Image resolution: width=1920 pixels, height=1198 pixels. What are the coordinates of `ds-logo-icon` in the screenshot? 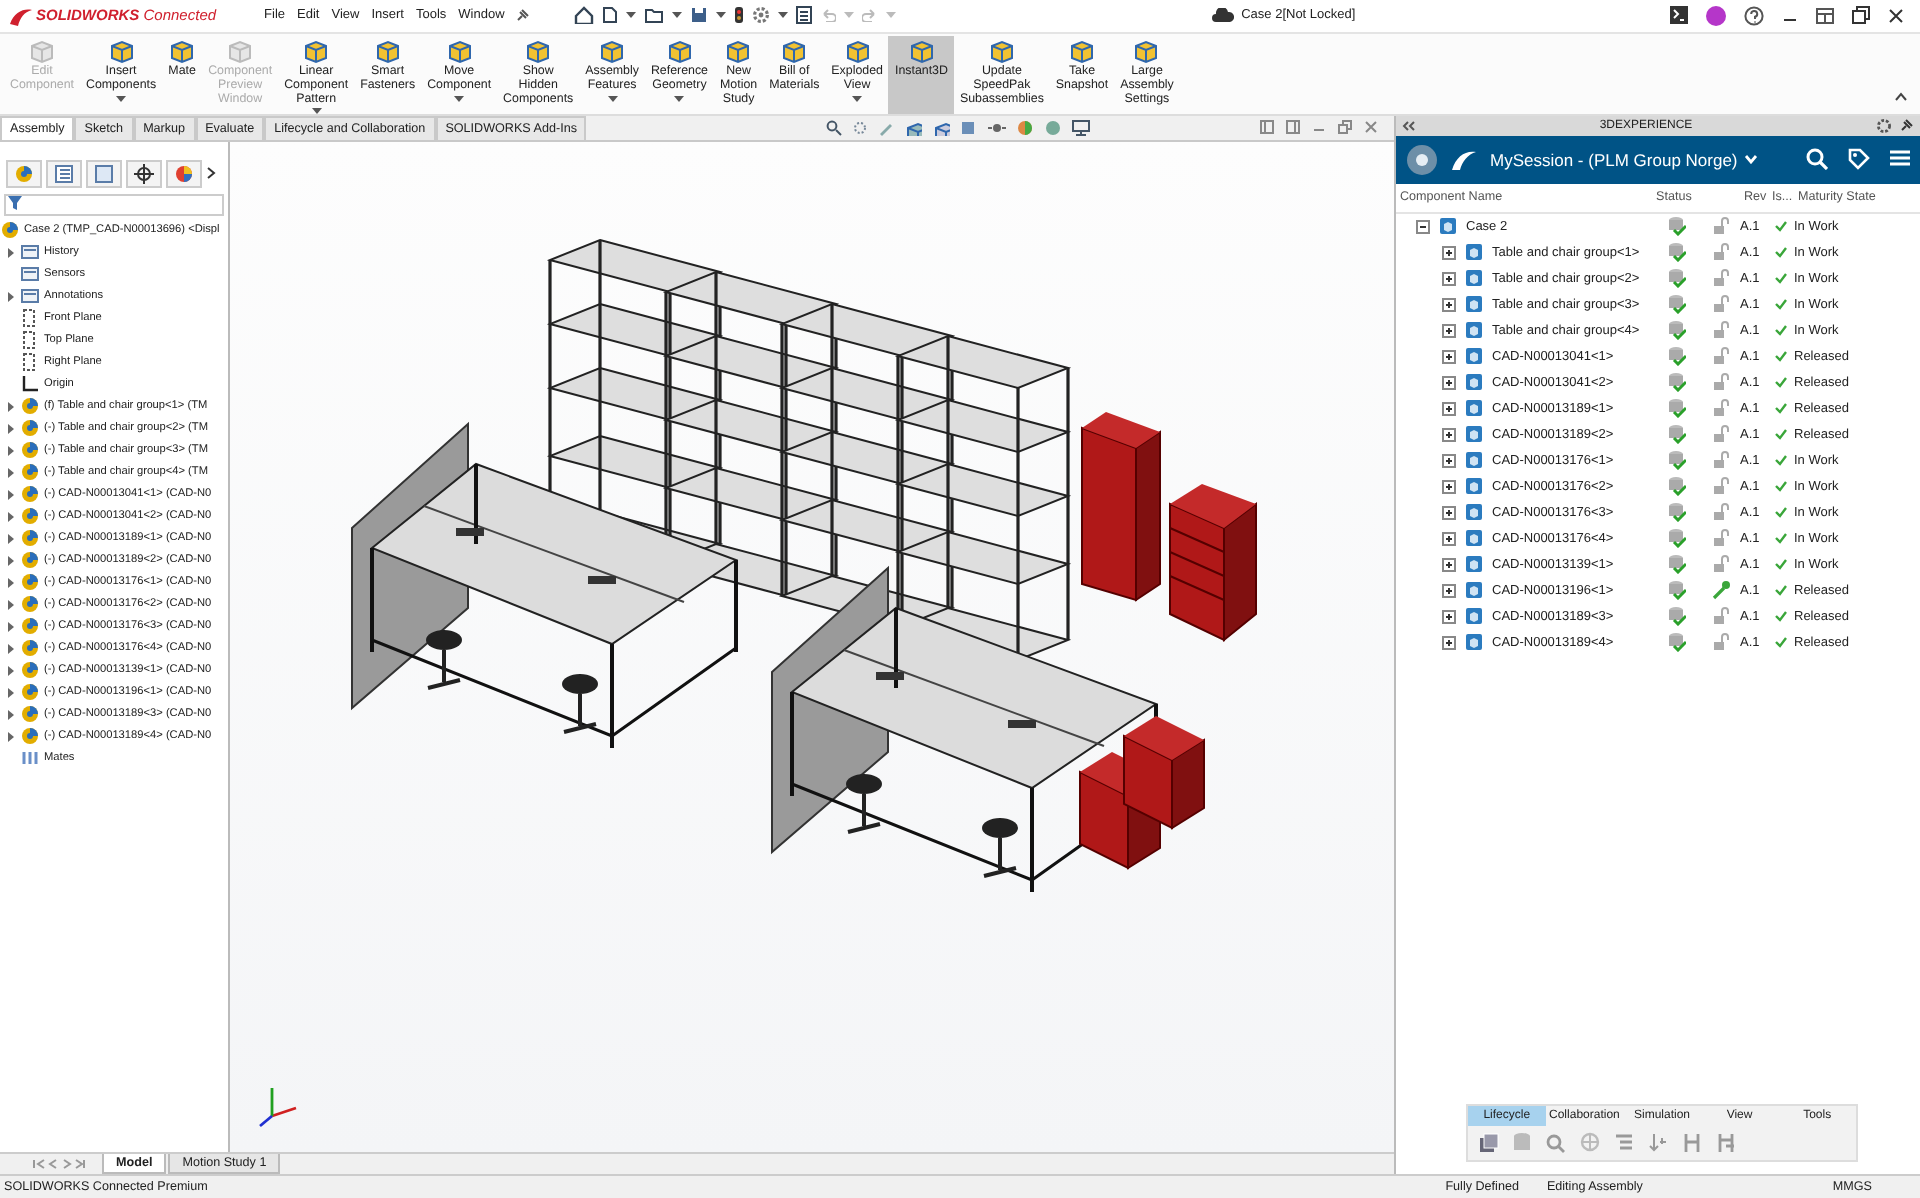 It's located at (1464, 159).